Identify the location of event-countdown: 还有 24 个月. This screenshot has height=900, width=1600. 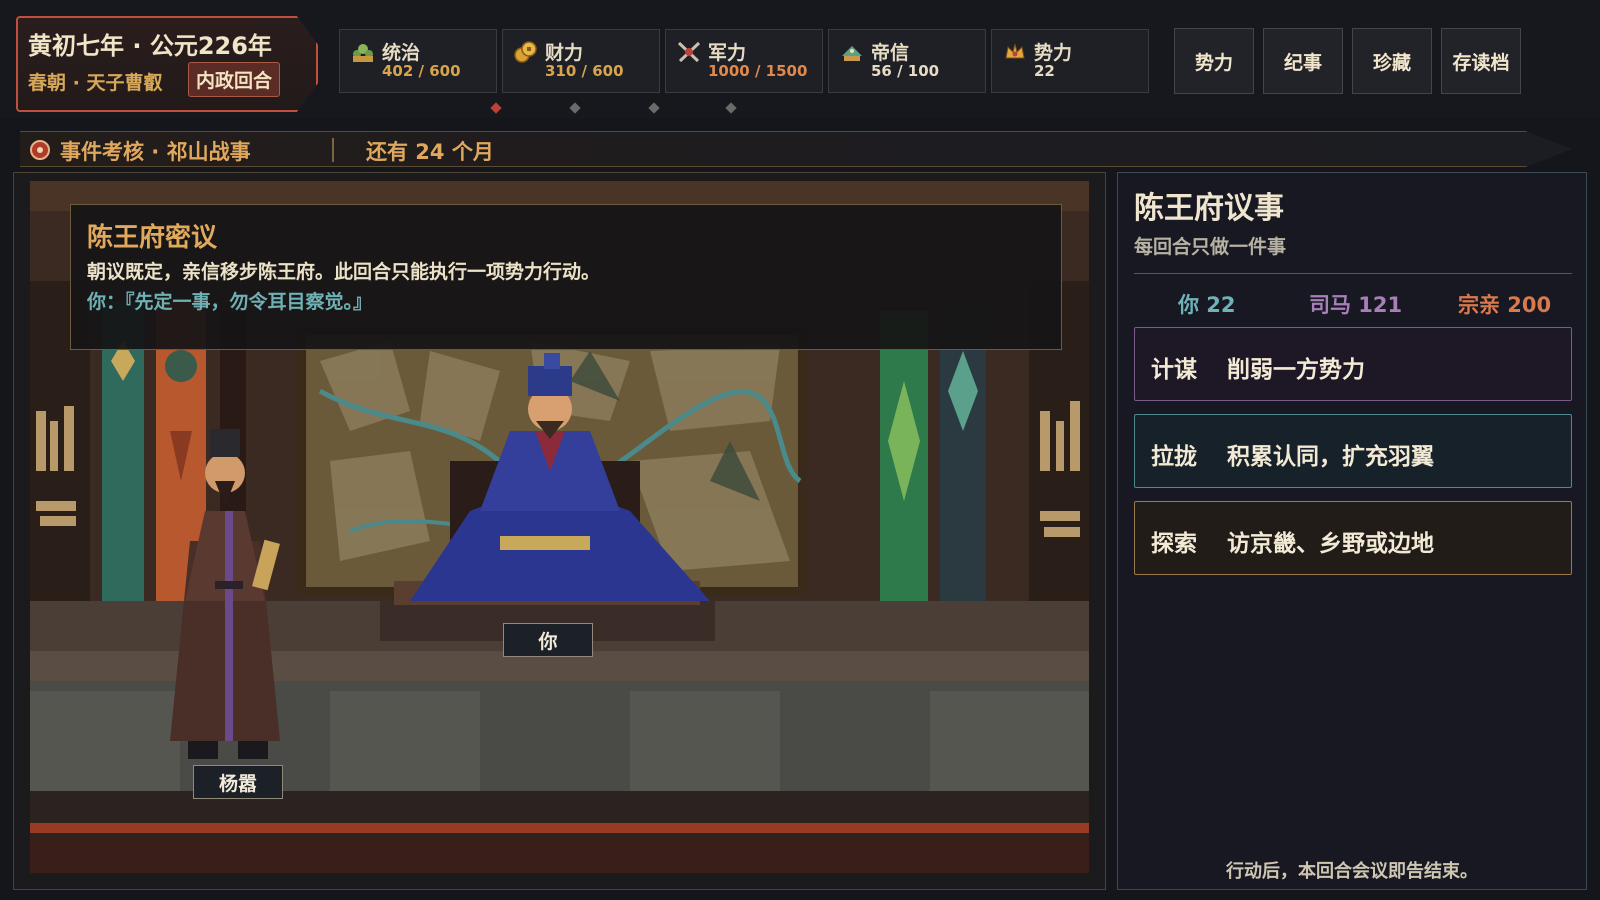
(430, 152).